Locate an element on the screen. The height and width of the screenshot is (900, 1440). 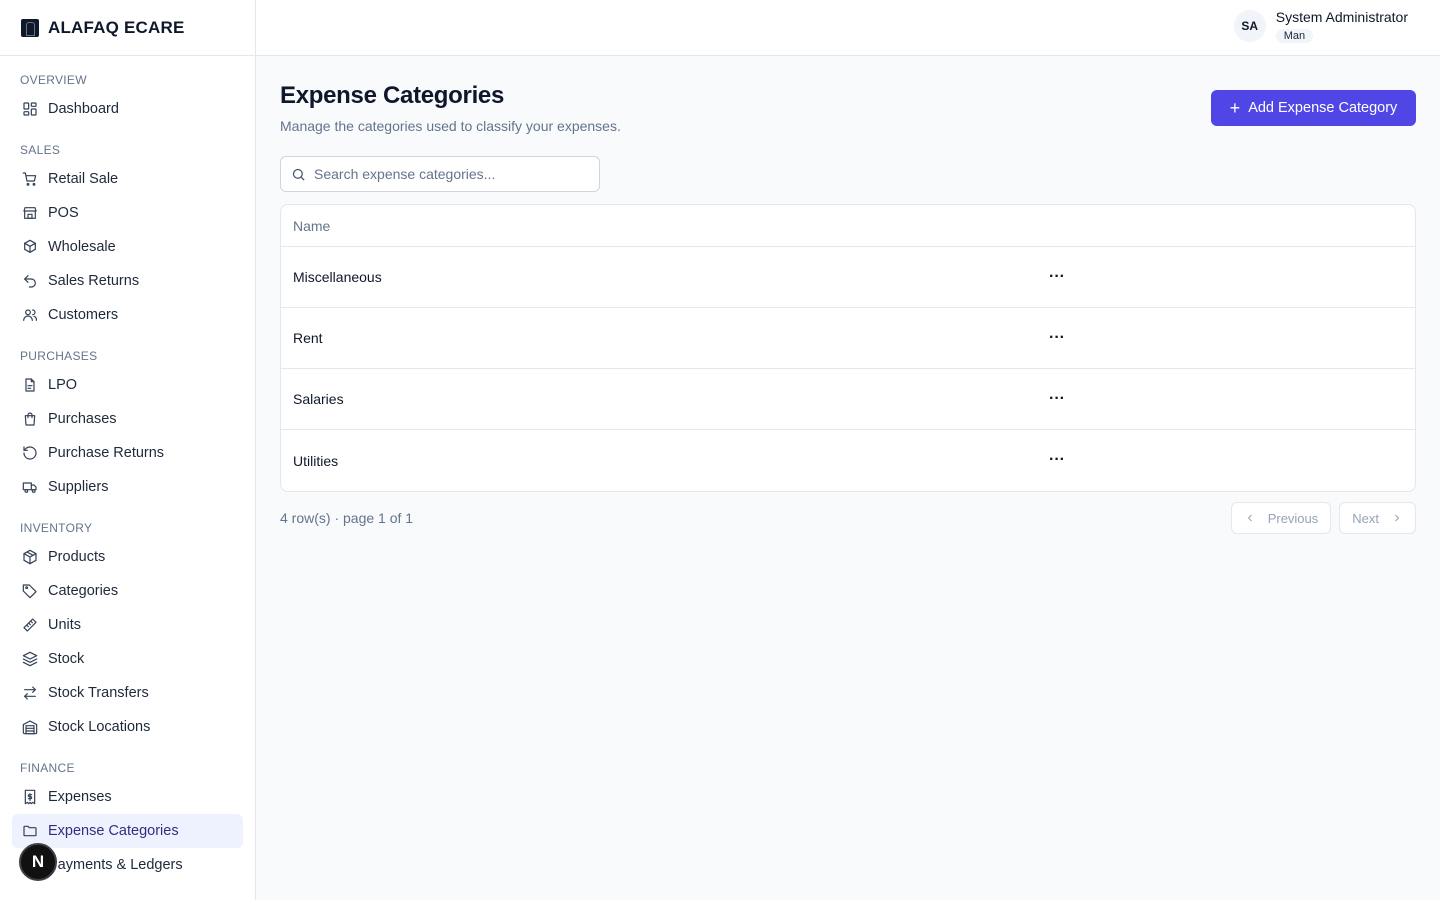
sidebar-item-label: Products is located at coordinates (77, 557).